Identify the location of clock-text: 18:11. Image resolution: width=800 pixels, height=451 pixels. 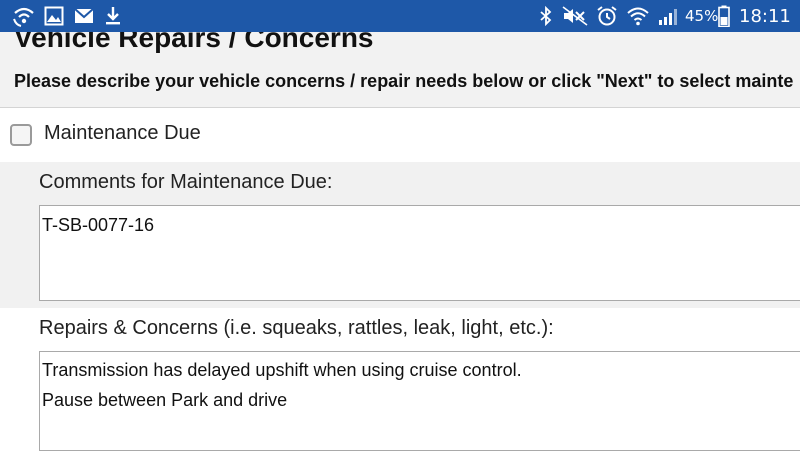
(765, 16).